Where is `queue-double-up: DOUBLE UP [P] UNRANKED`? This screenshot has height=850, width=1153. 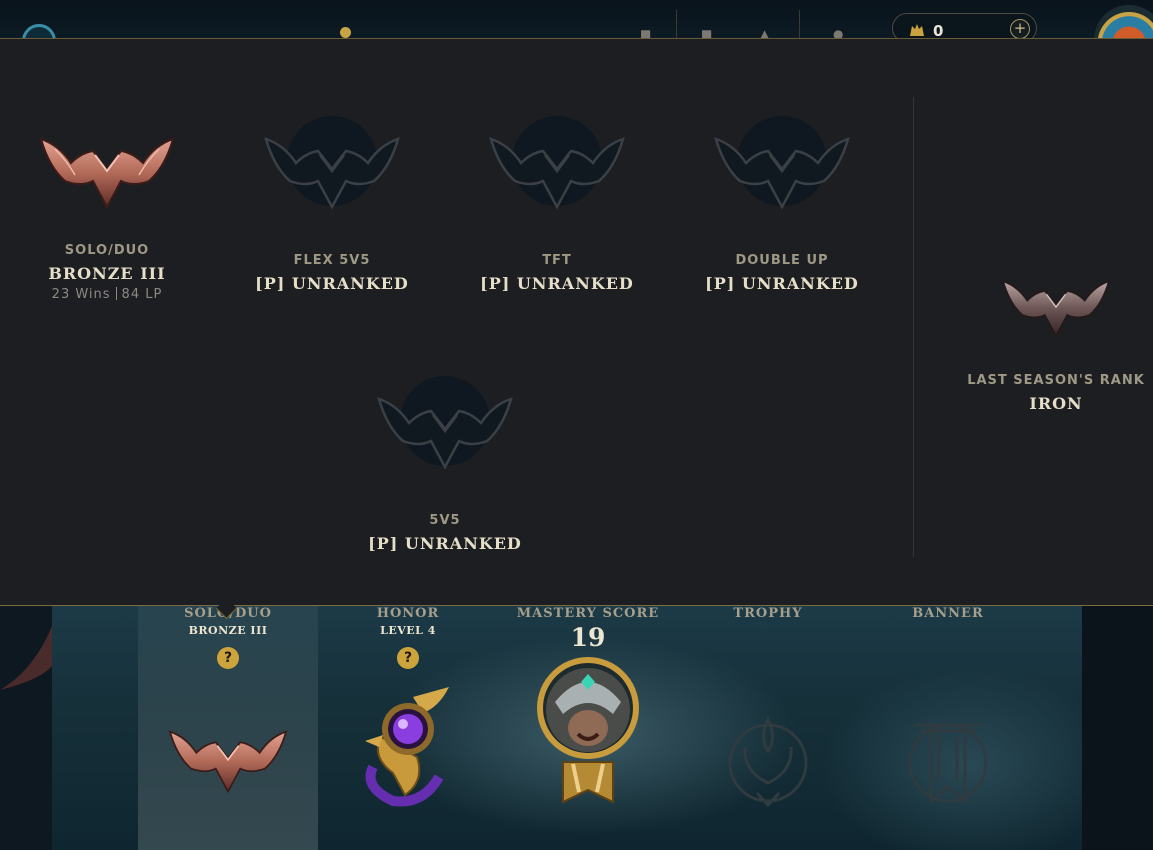 queue-double-up: DOUBLE UP [P] UNRANKED is located at coordinates (782, 202).